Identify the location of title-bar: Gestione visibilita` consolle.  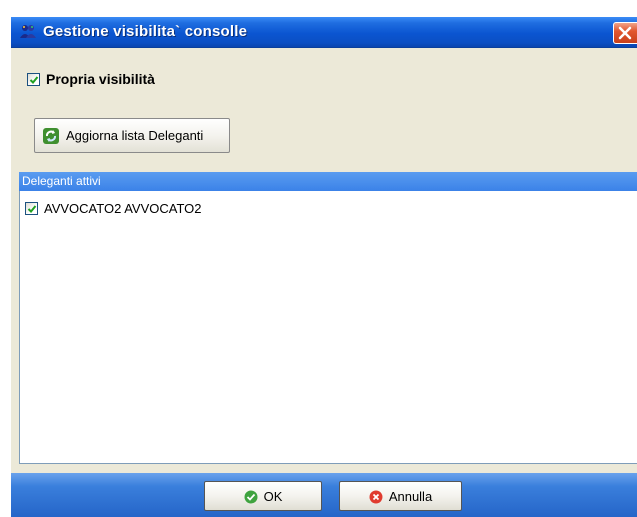
(324, 32).